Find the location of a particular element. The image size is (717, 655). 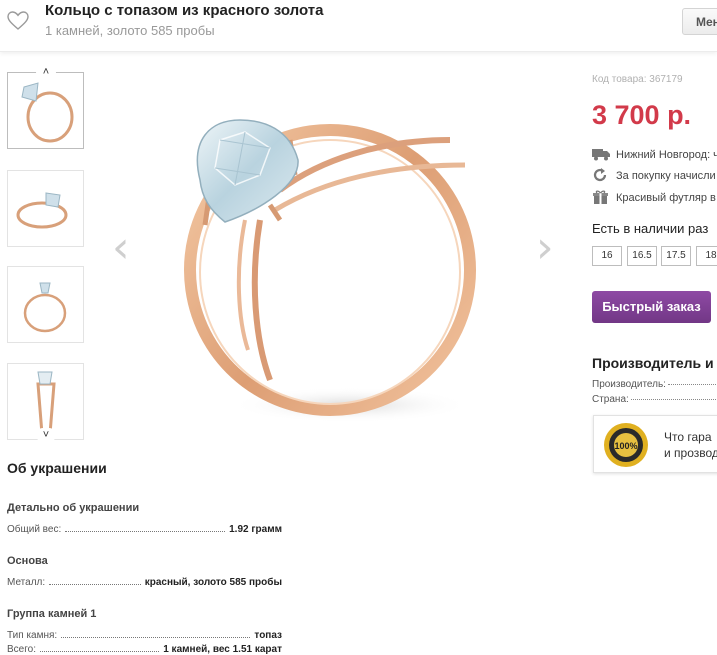

chevron-left-icon: ‹ is located at coordinates (121, 247).